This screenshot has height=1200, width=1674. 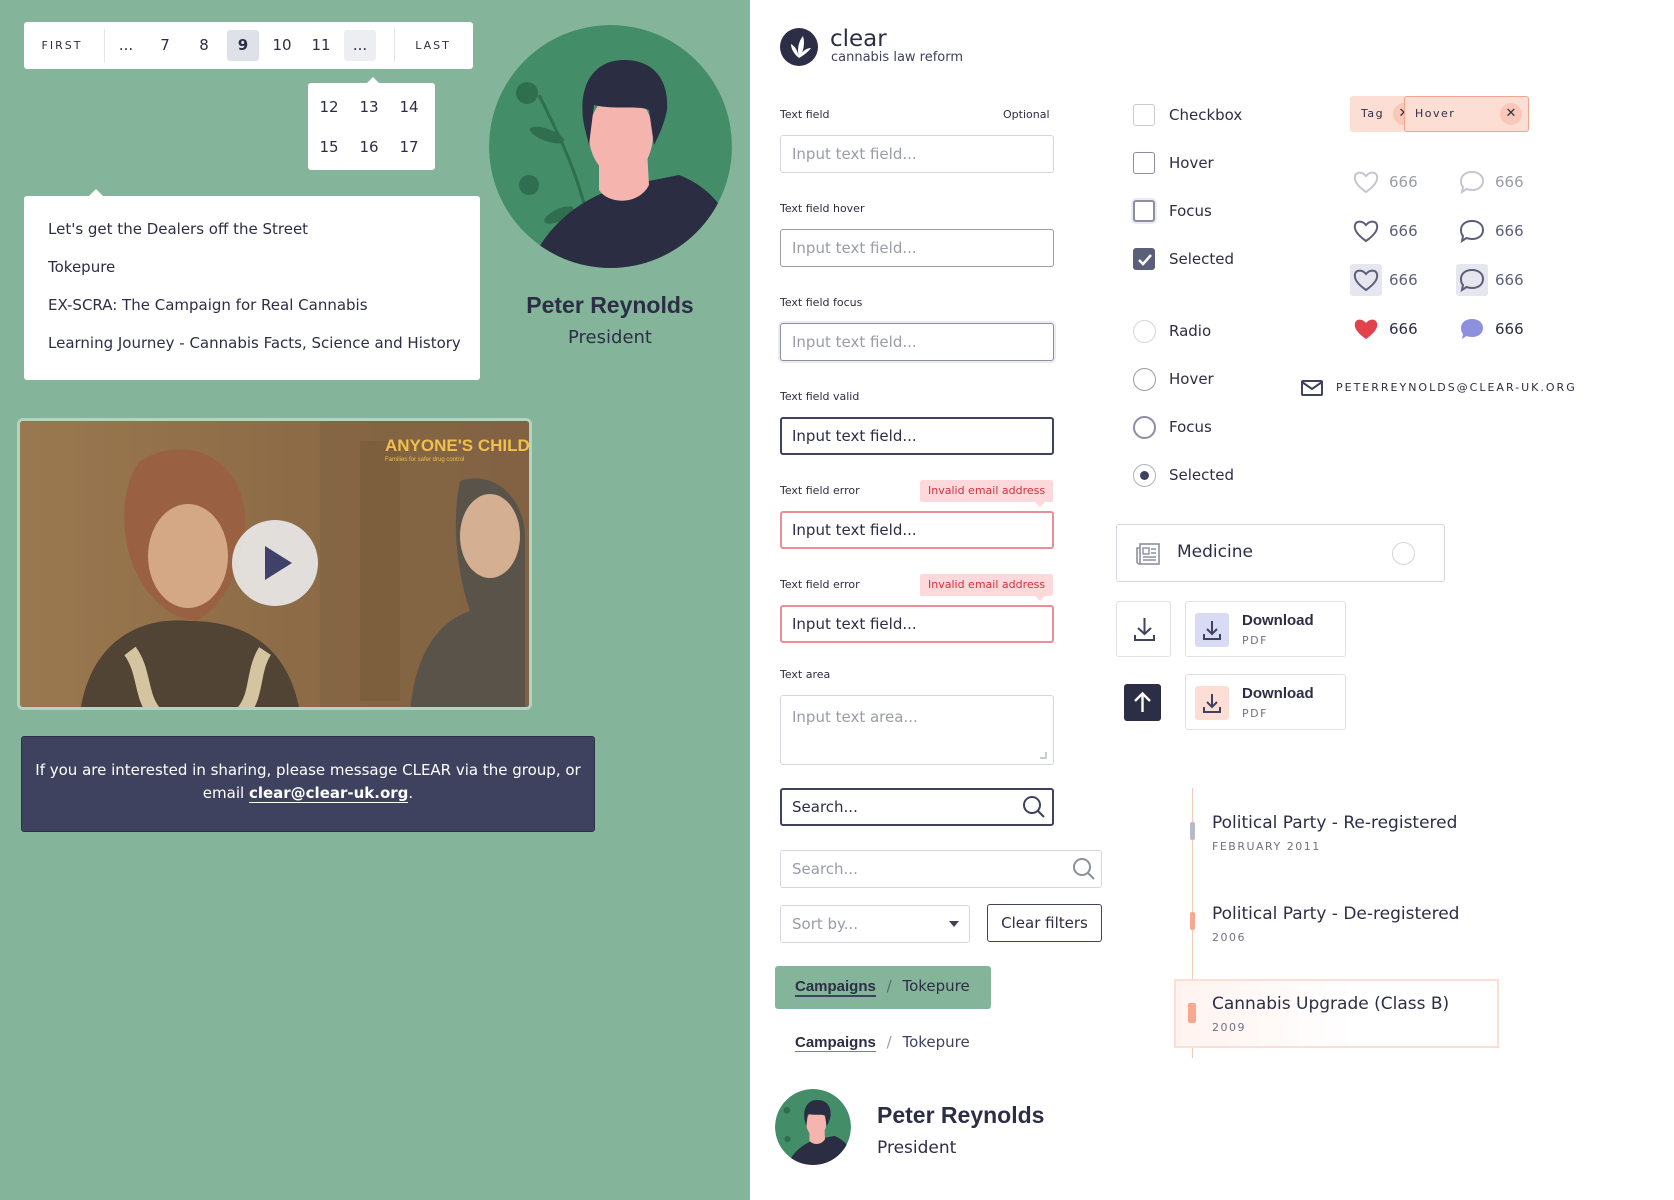 What do you see at coordinates (1191, 163) in the screenshot?
I see `checkbox-label: Hover` at bounding box center [1191, 163].